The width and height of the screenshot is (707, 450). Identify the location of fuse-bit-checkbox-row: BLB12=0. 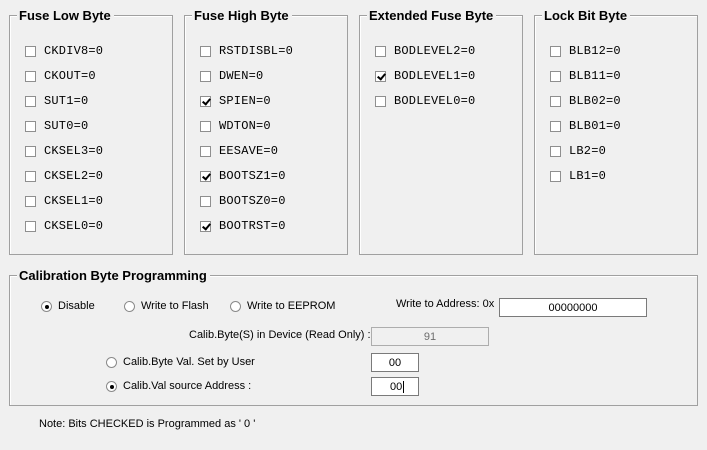
(585, 51).